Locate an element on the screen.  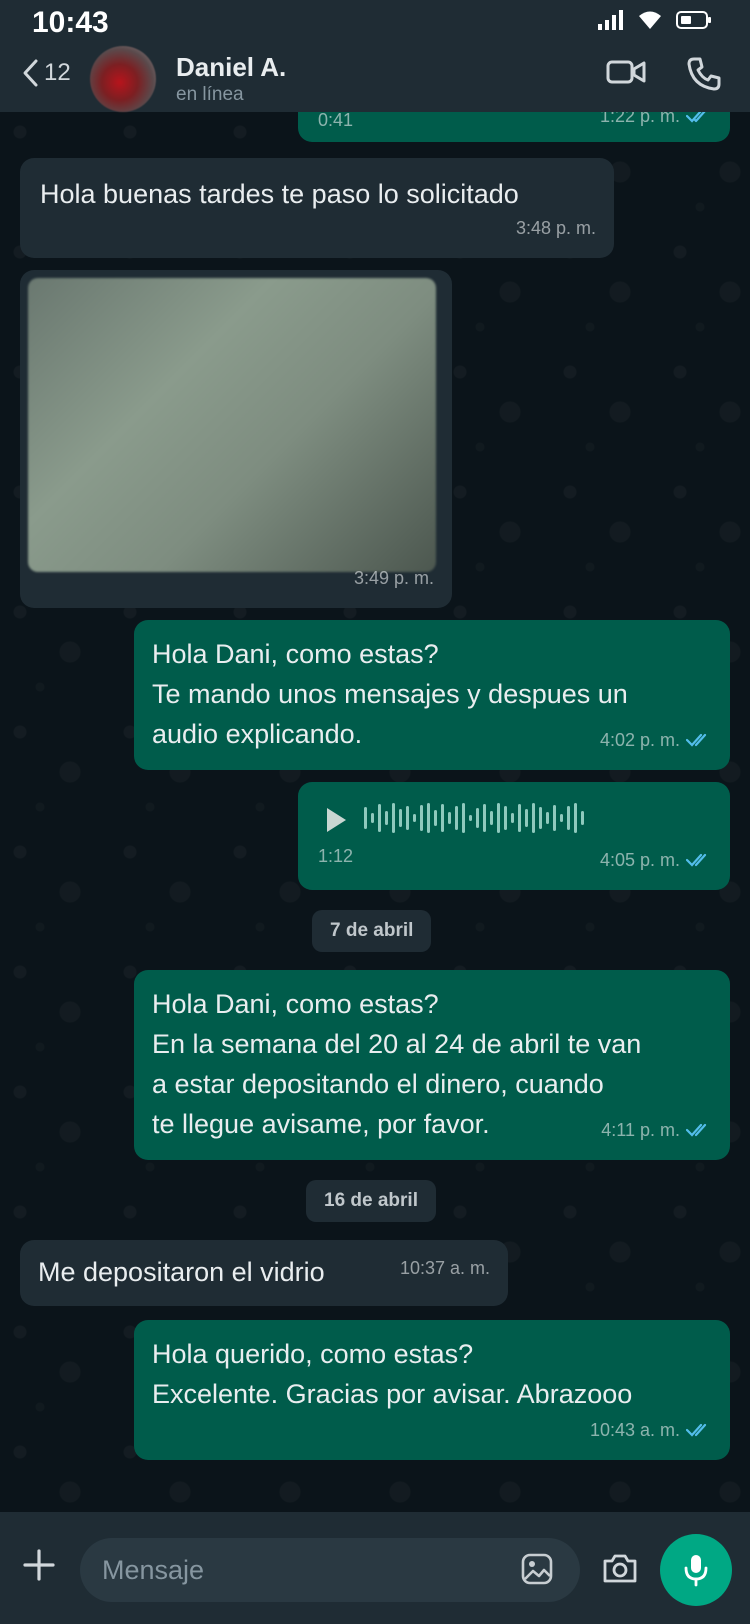
wifi-icon is located at coordinates (650, 20).